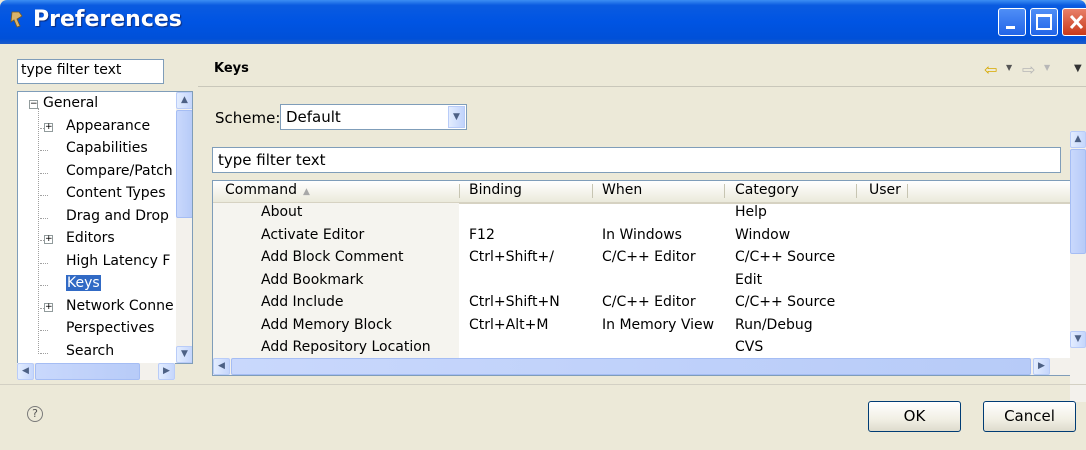  What do you see at coordinates (97, 330) in the screenshot?
I see `tree-item: Perspectives` at bounding box center [97, 330].